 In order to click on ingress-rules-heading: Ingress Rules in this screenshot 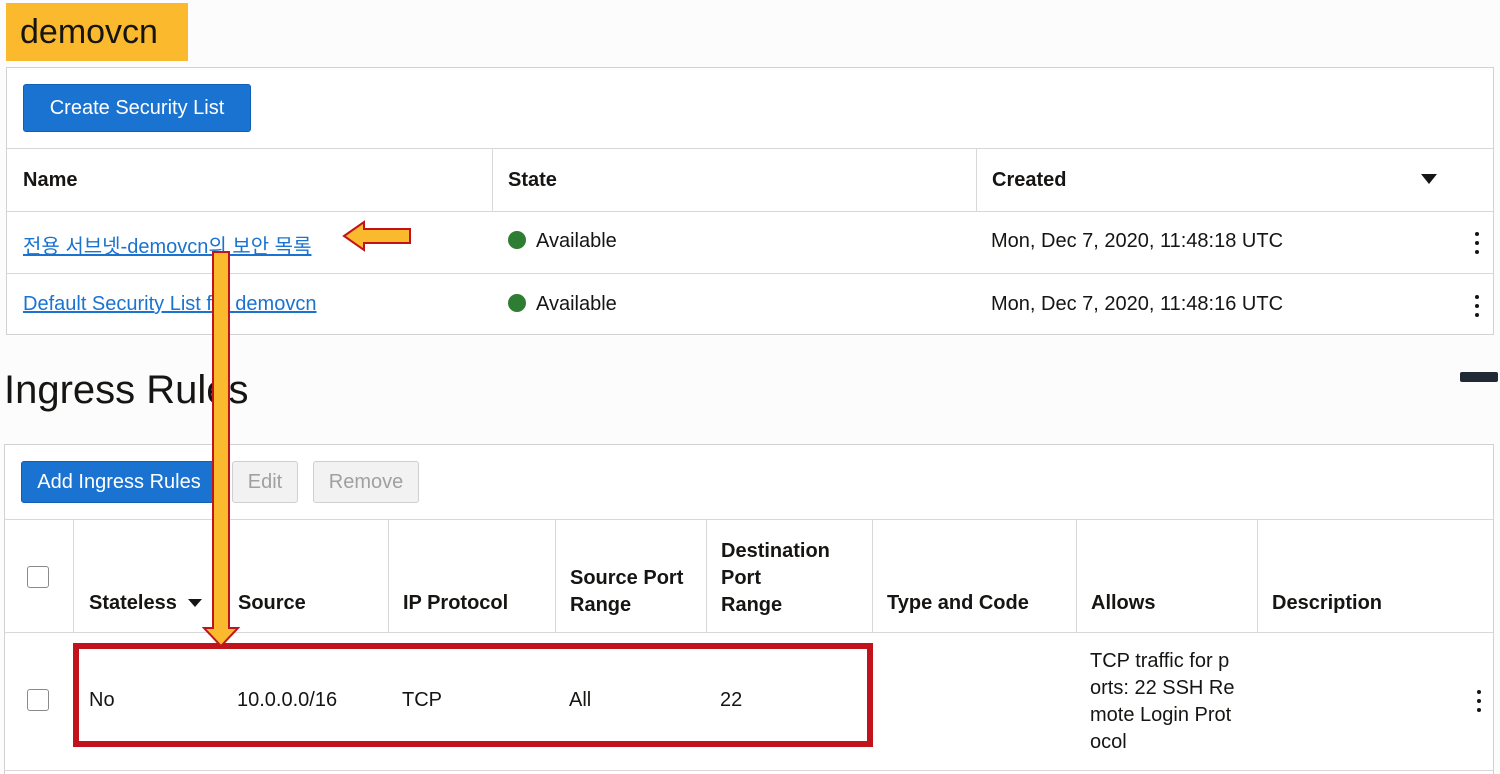, I will do `click(126, 390)`.